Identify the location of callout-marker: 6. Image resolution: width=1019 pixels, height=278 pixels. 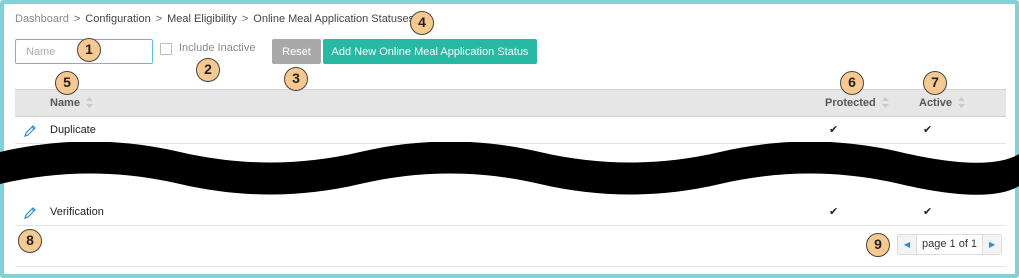
(852, 83).